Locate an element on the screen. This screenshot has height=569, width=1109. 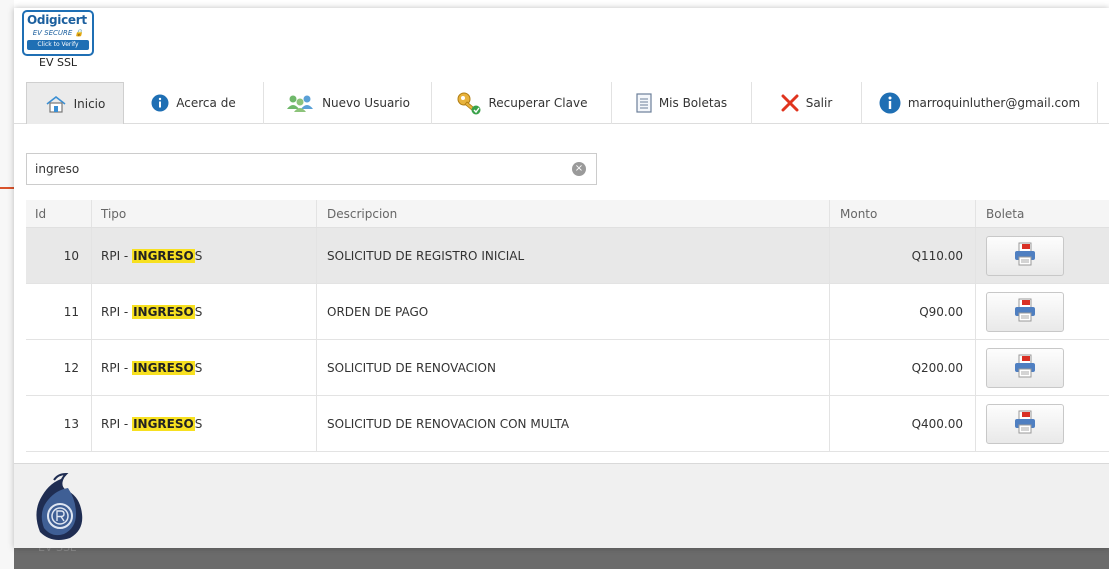
cell-descripcion: ORDEN DE PAGO is located at coordinates (573, 311).